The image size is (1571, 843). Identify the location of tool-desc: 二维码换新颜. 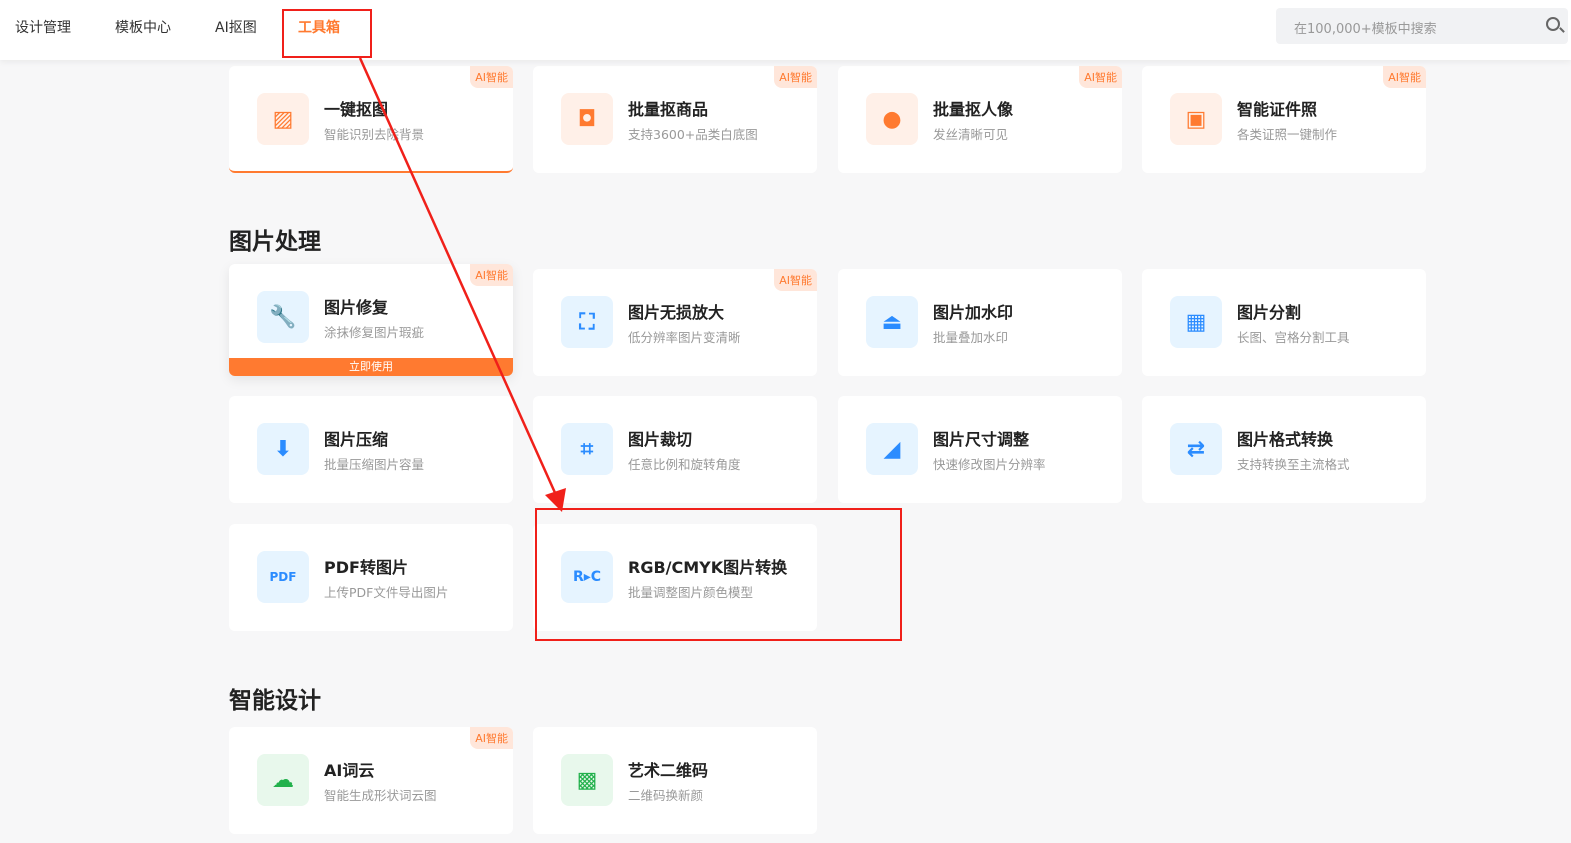
(666, 795).